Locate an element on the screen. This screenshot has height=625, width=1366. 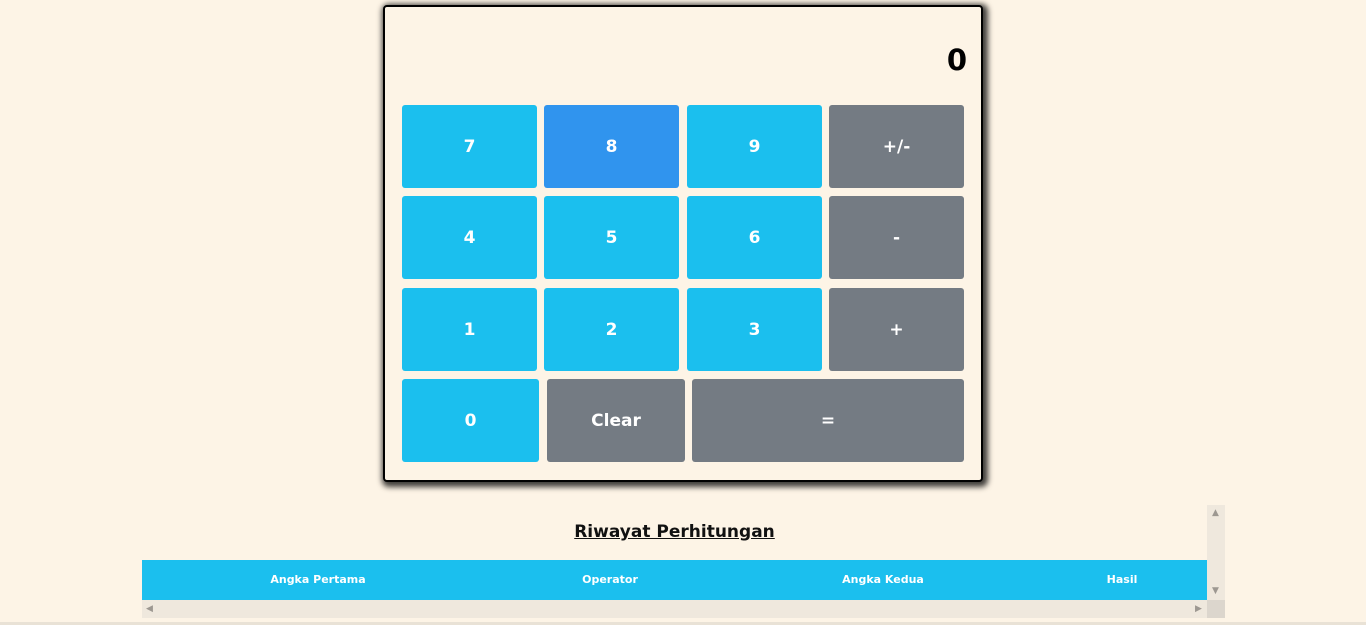
column-header-first-number: Angka Pertama is located at coordinates (318, 579).